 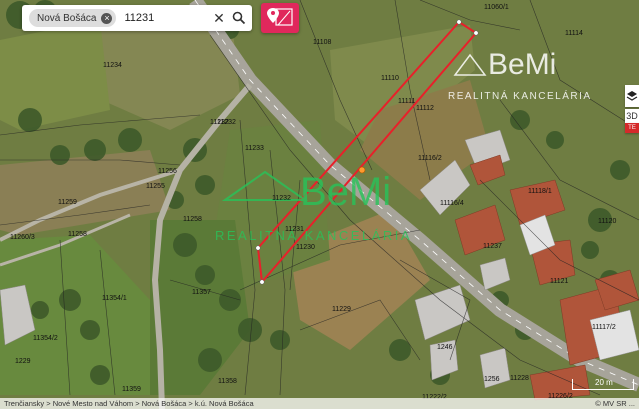 I want to click on watermark-subtitle-center: REALITNÁ KANCELÁRIA, so click(x=313, y=235).